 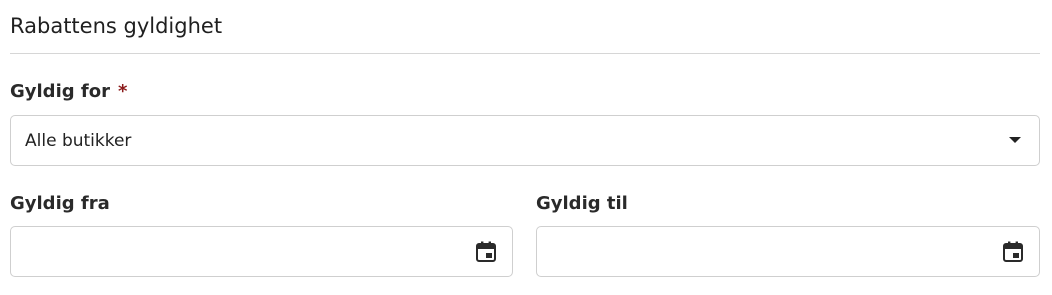 I want to click on valid-for-selected-value: Alle butikker, so click(x=78, y=141).